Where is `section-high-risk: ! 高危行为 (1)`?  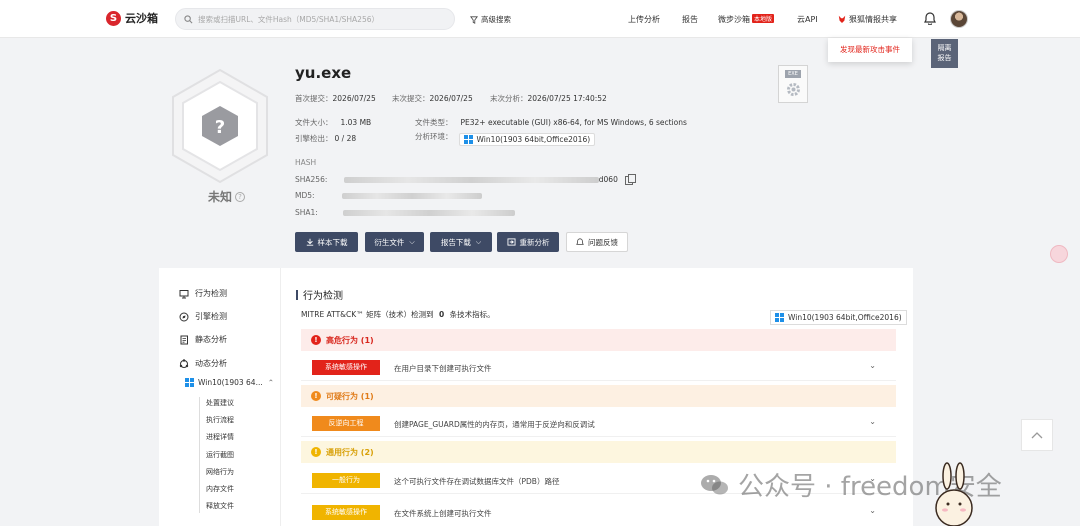 section-high-risk: ! 高危行为 (1) is located at coordinates (598, 340).